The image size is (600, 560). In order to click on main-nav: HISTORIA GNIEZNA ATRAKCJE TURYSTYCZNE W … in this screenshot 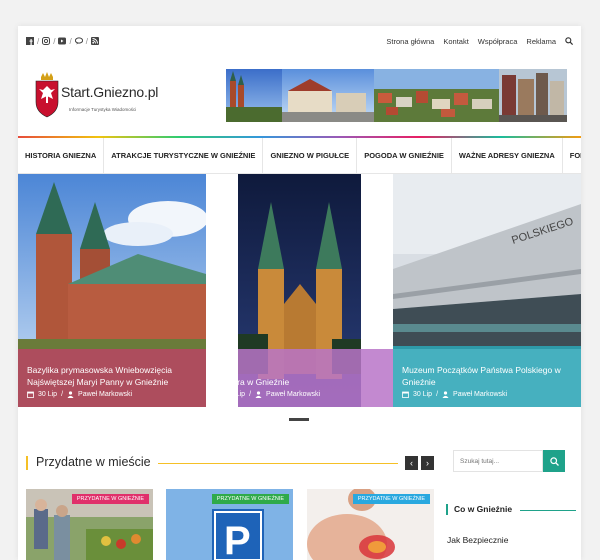, I will do `click(299, 155)`.